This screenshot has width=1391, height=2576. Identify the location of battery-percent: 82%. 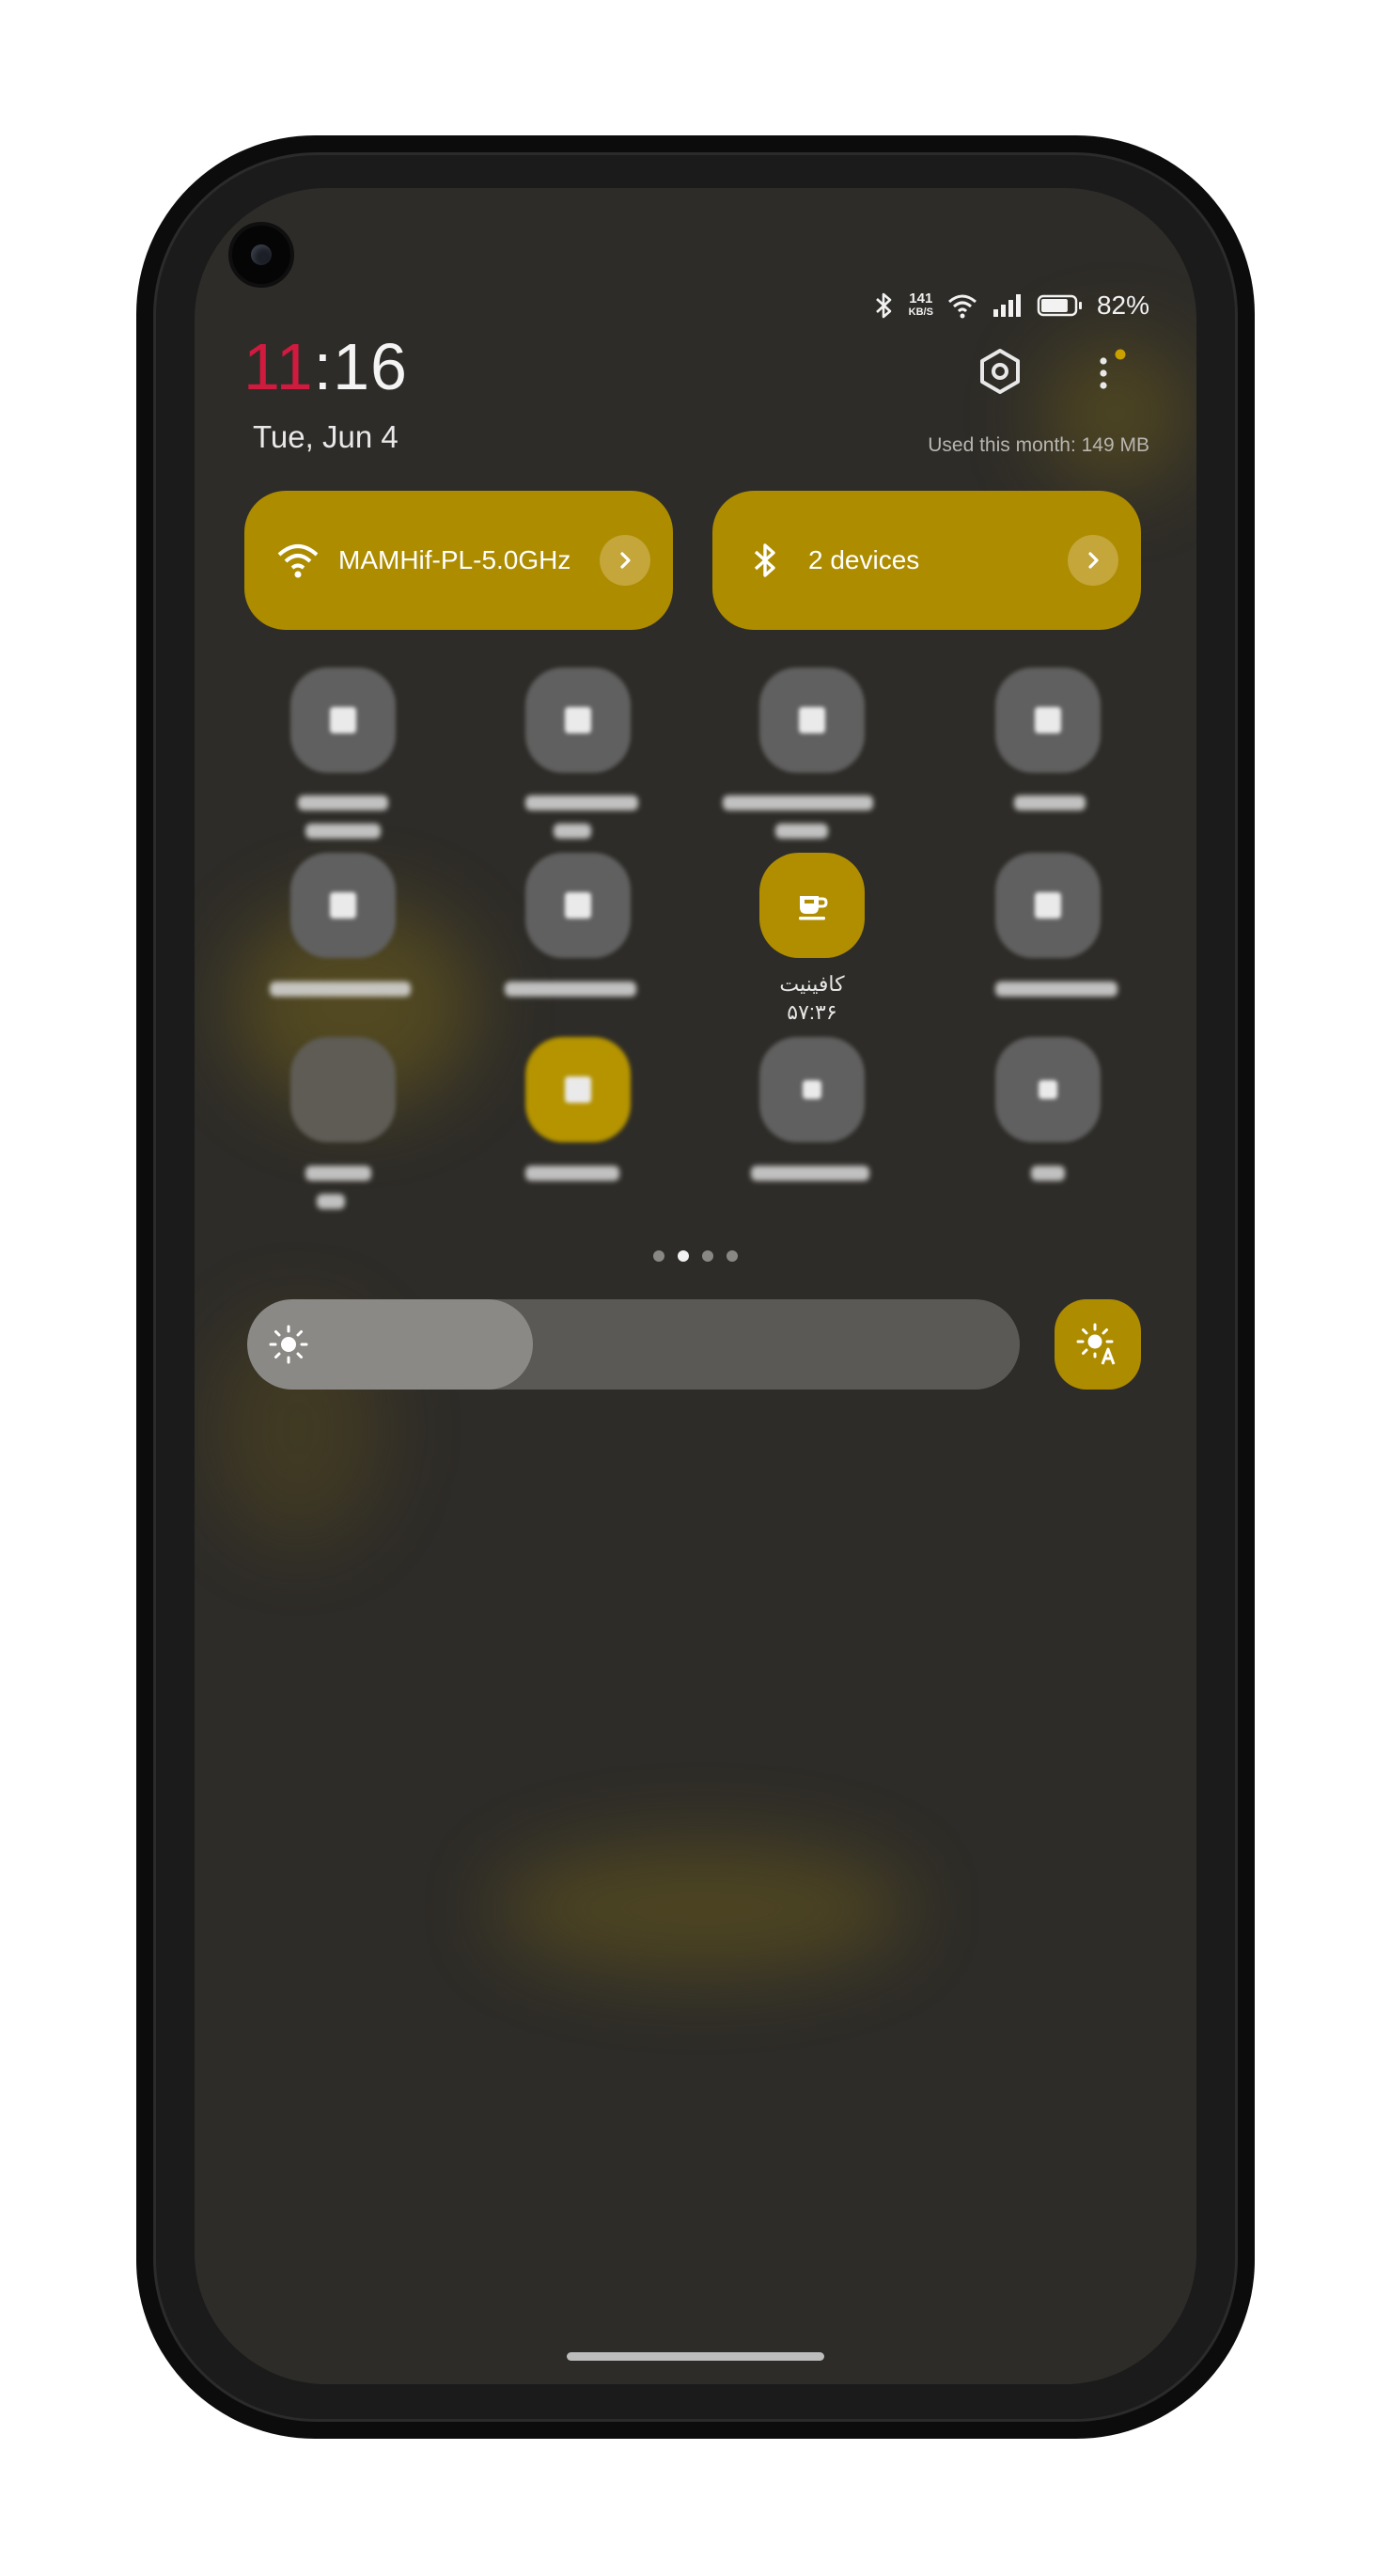
(1122, 305).